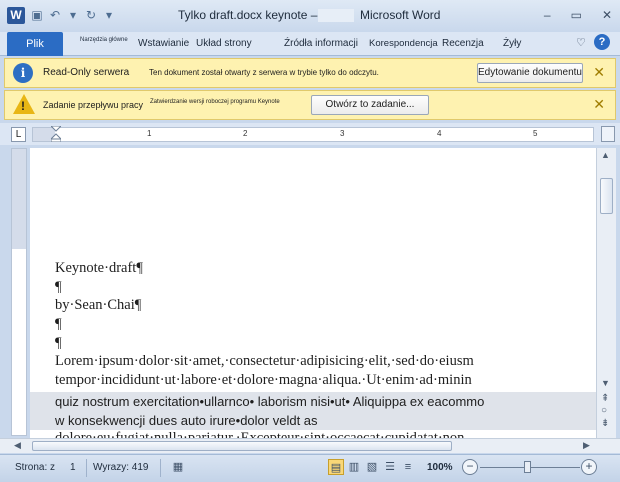  Describe the element at coordinates (530, 73) in the screenshot. I see `edit-document-button: Edytowanie dokumentu` at that location.